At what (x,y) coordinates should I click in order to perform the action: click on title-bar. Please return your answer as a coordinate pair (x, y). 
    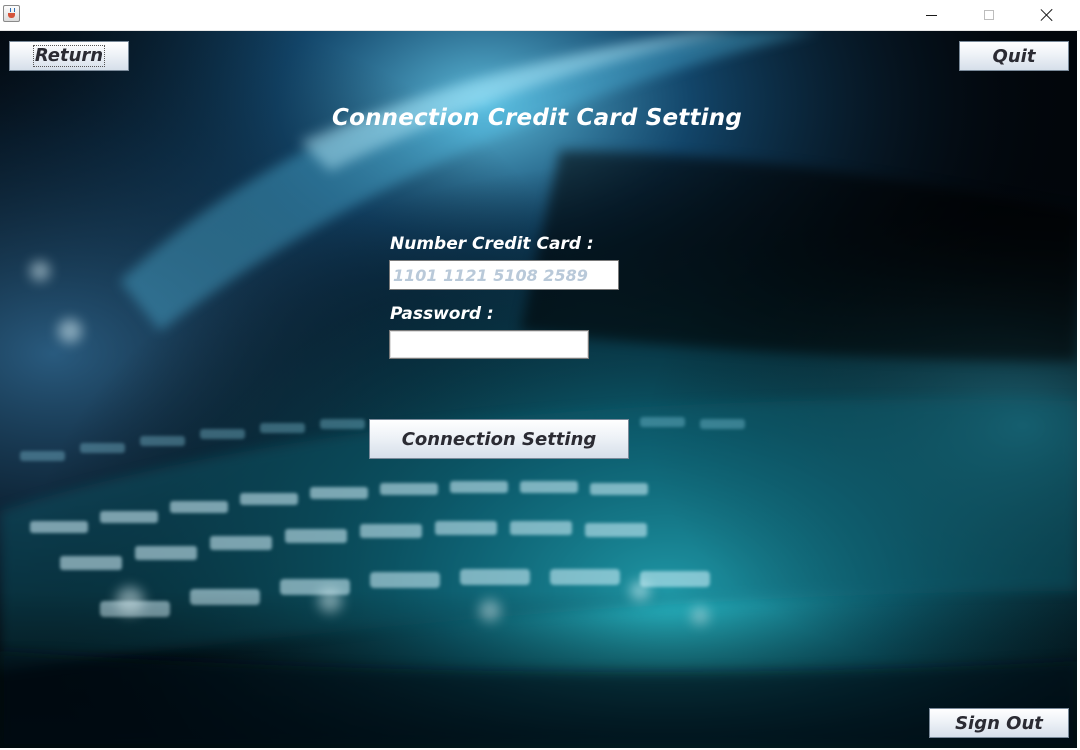
    Looking at the image, I should click on (540, 15).